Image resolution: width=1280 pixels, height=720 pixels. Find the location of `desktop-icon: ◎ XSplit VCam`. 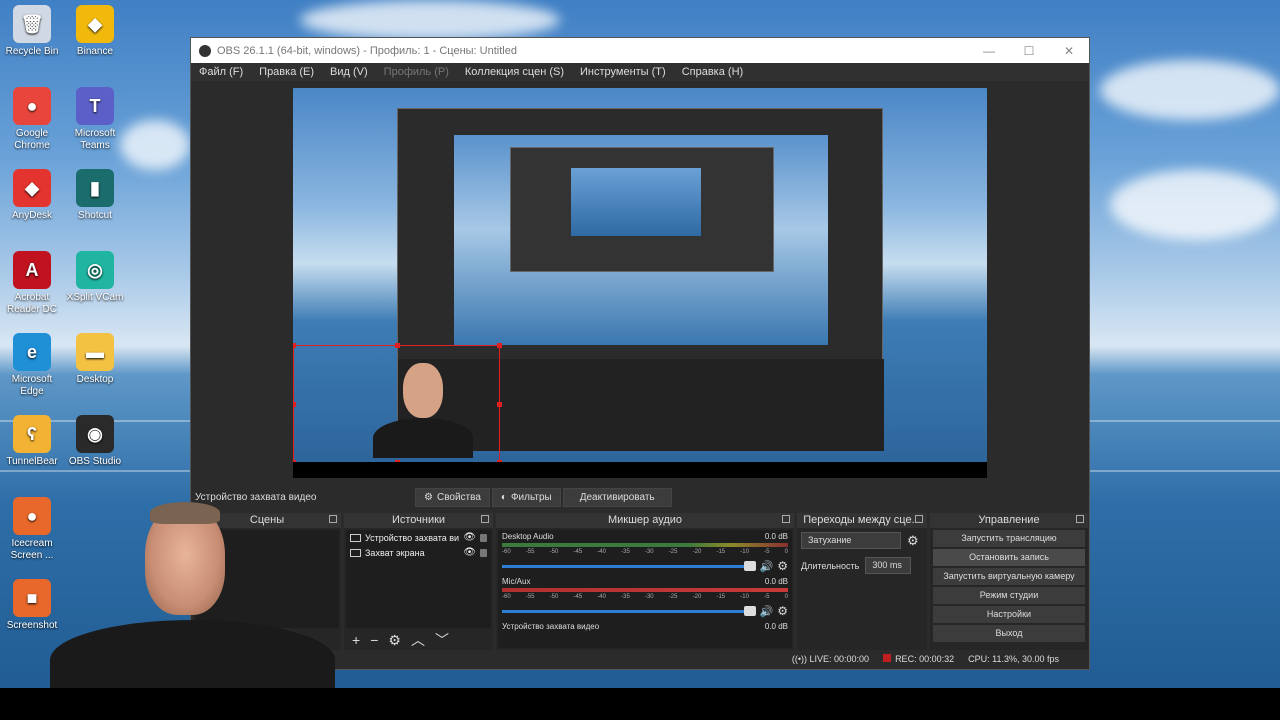

desktop-icon: ◎ XSplit VCam is located at coordinates (95, 277).